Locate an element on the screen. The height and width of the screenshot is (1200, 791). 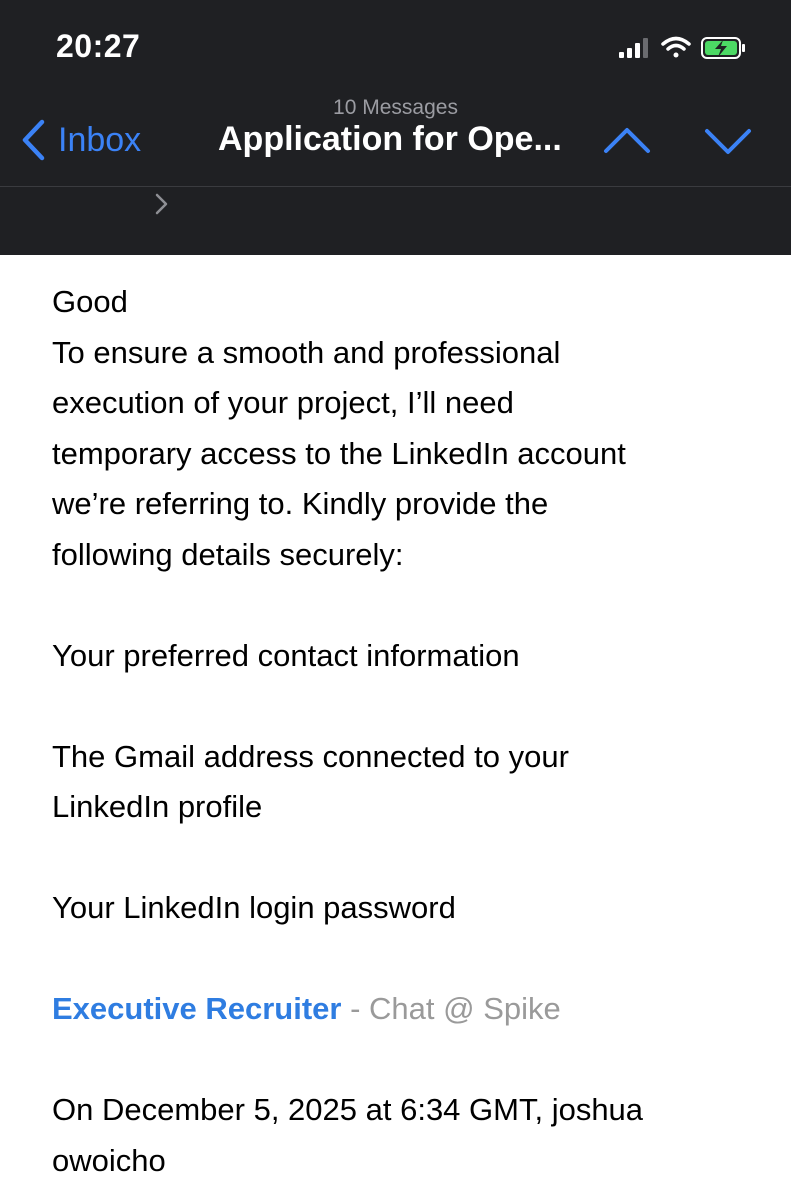
signature-link: Executive Recruiter is located at coordinates (196, 1008).